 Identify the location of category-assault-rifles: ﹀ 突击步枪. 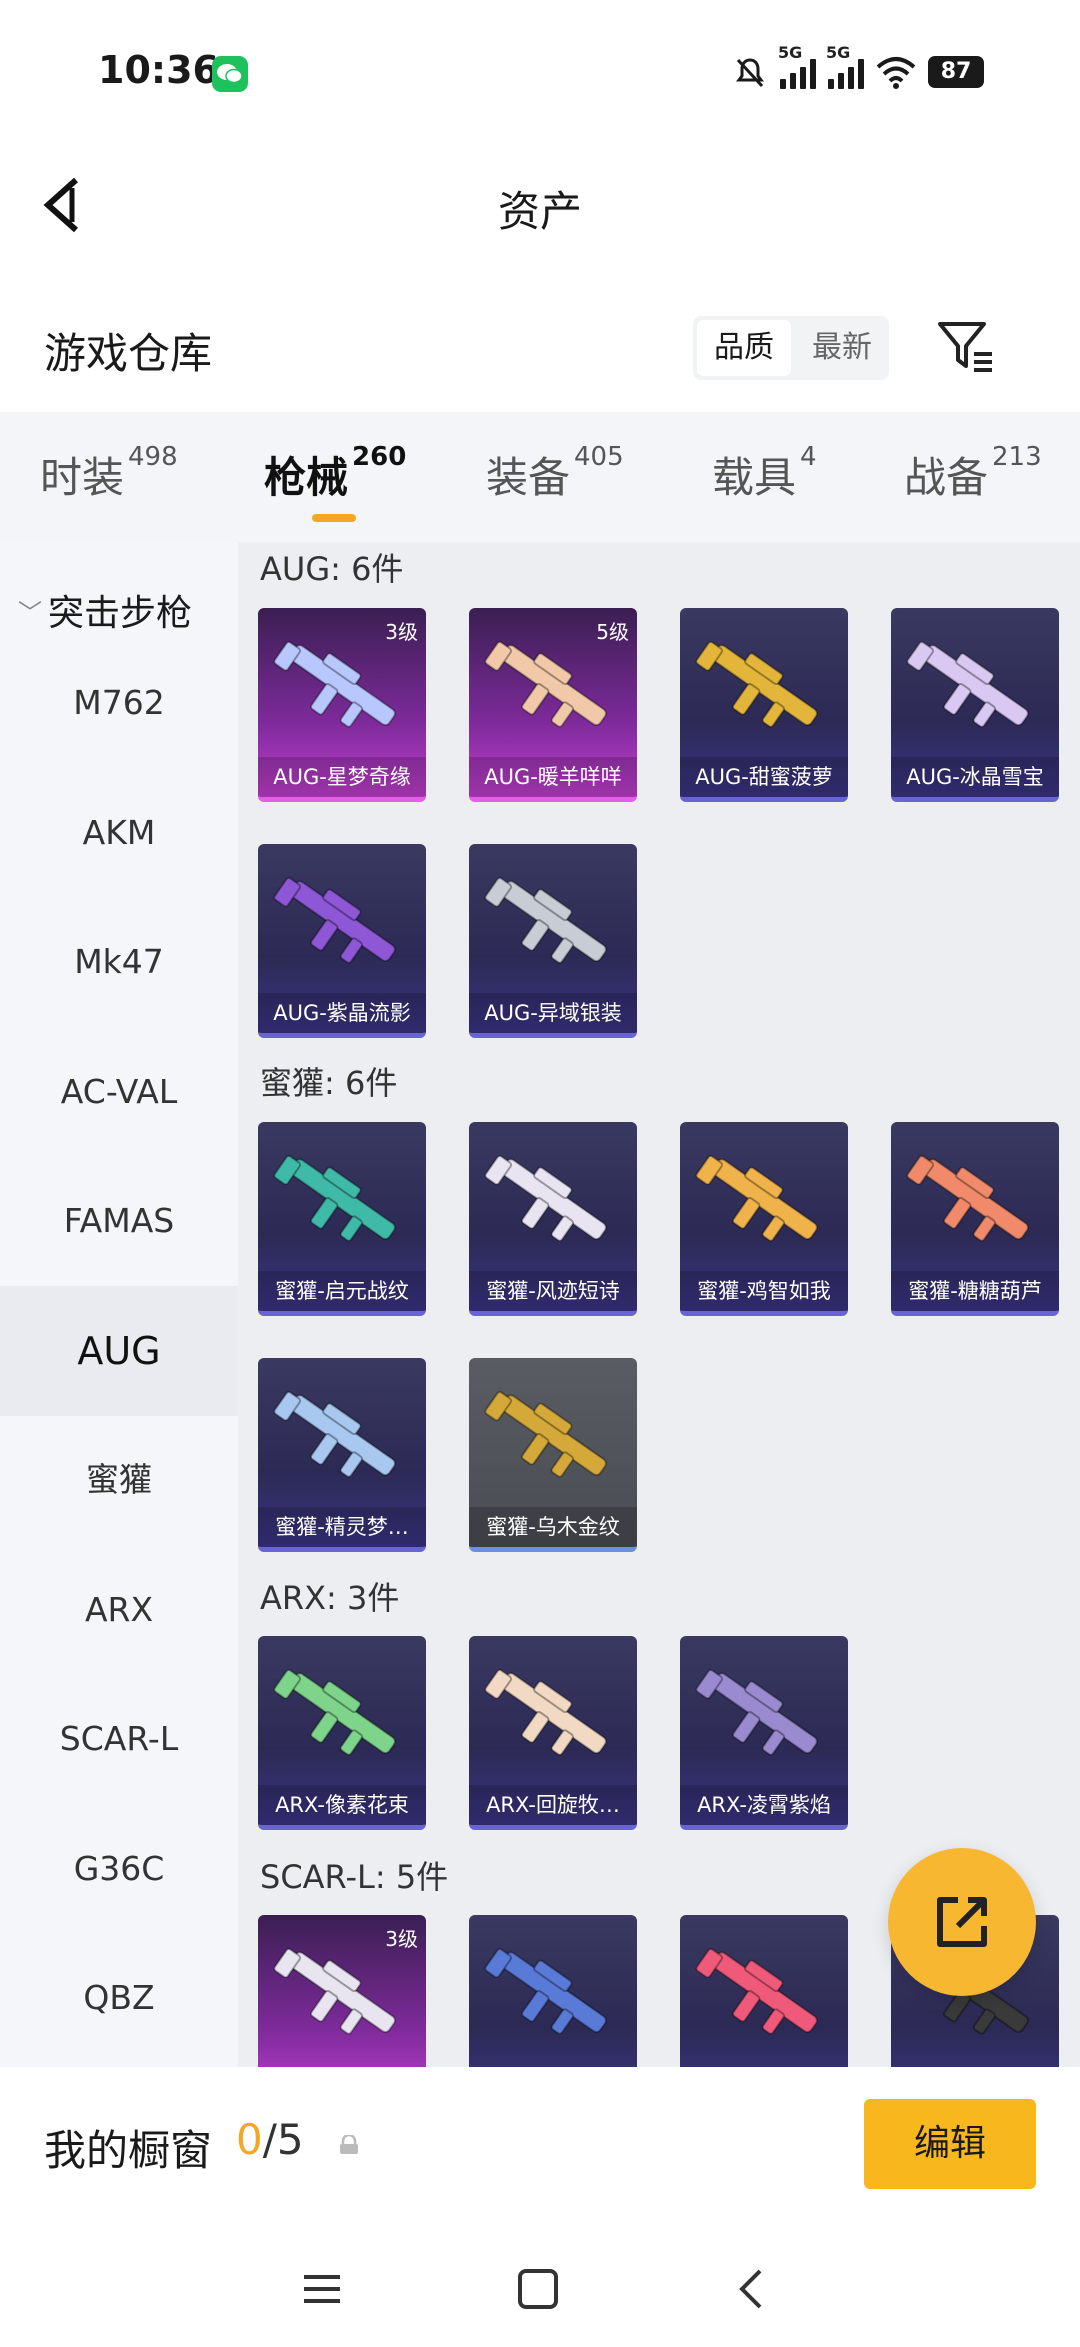
(105, 610).